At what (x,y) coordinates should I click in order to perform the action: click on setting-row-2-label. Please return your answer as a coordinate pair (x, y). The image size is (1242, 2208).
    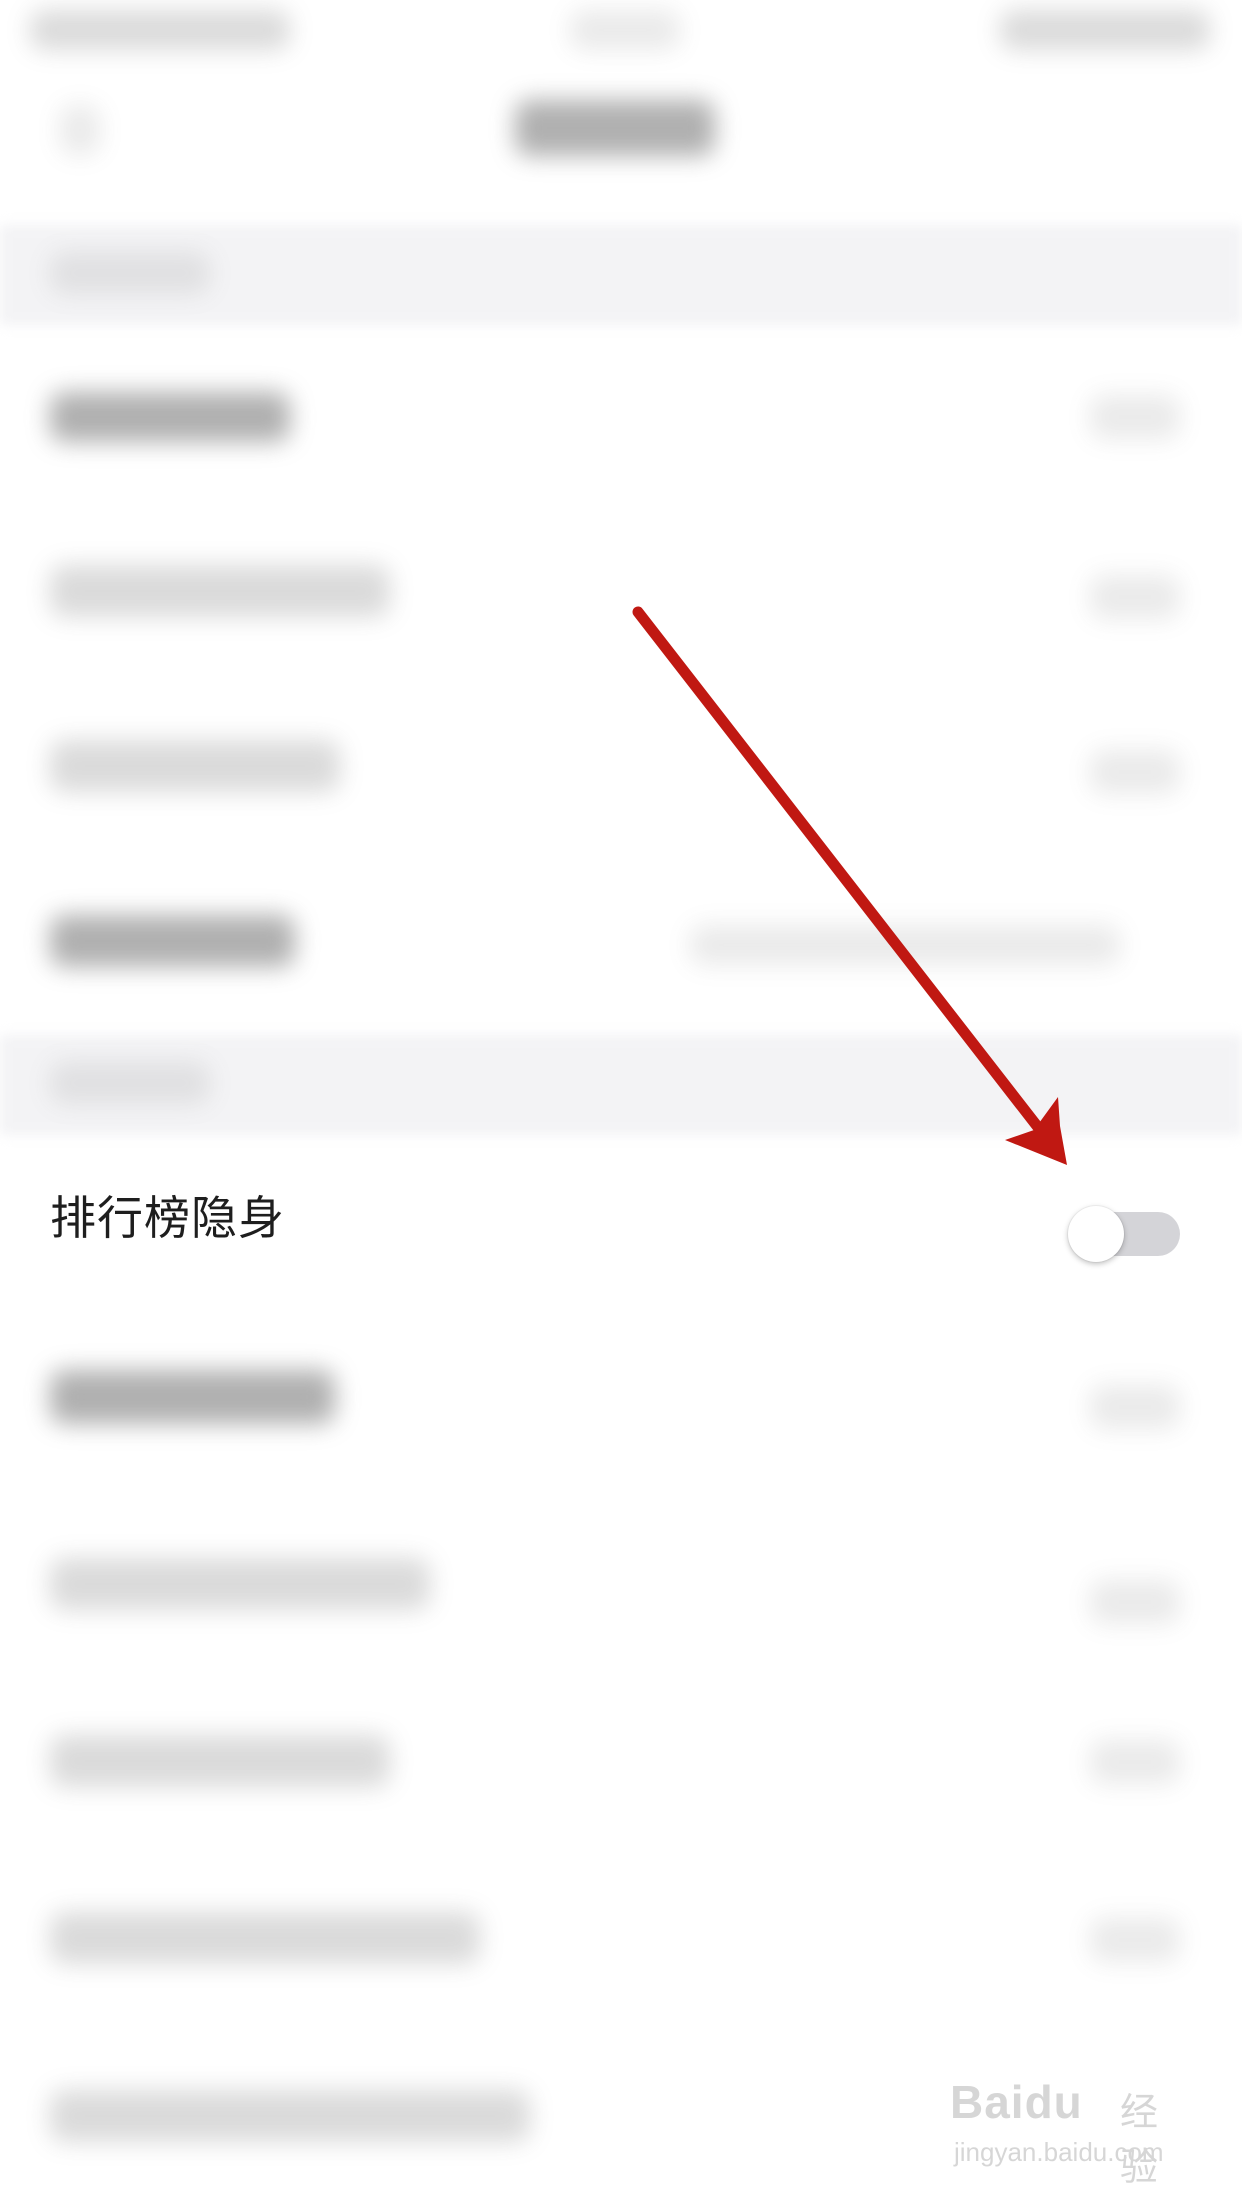
    Looking at the image, I should click on (220, 591).